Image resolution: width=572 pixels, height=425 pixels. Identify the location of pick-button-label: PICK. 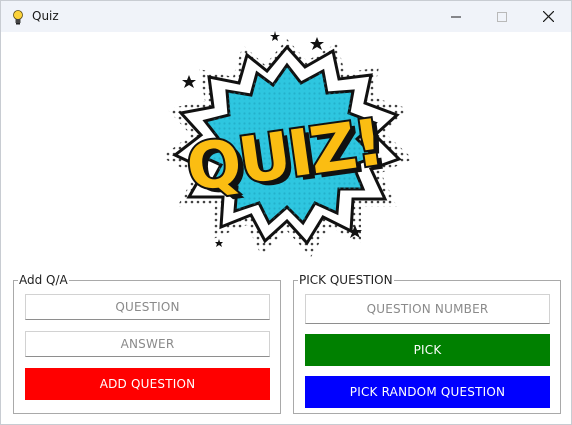
(427, 350).